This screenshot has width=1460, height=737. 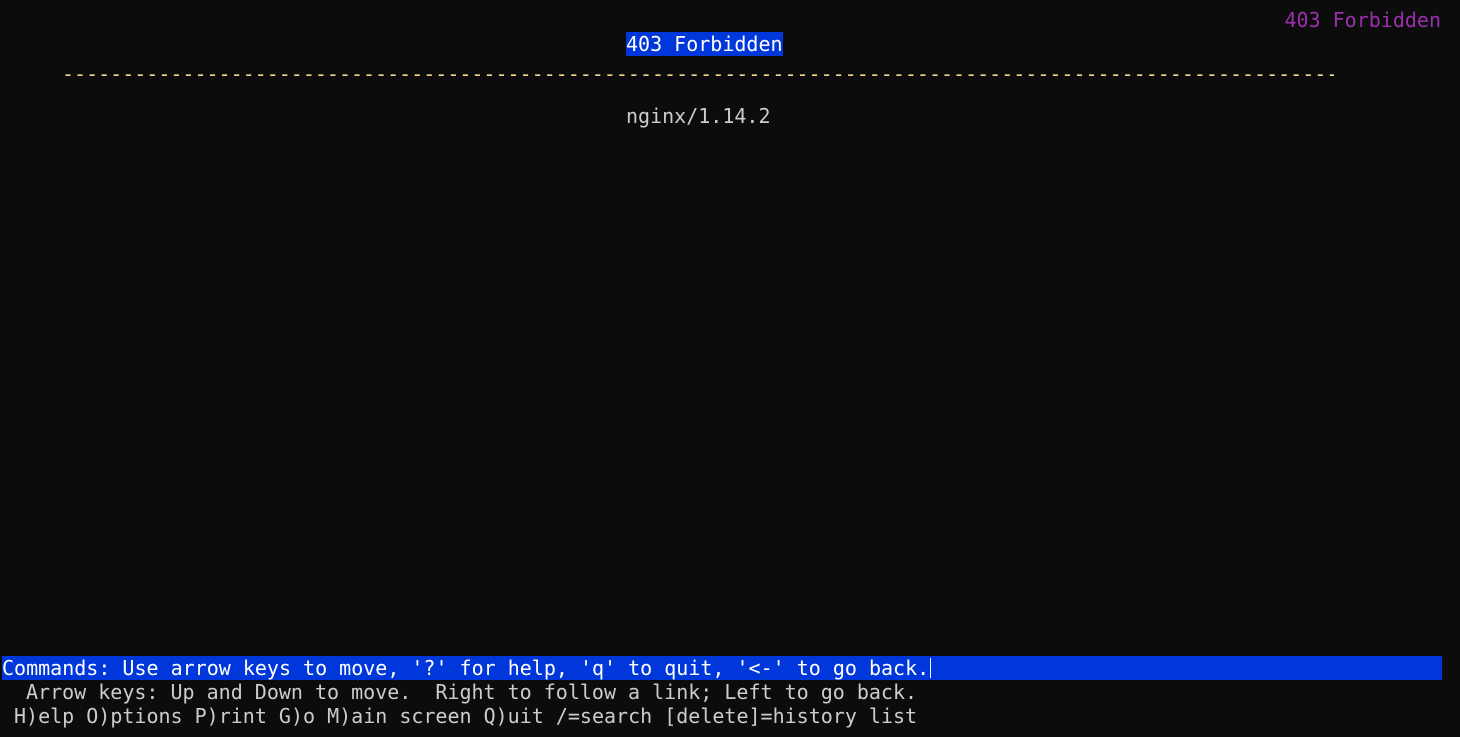 I want to click on document-title: 403 Forbidden, so click(x=1362, y=20).